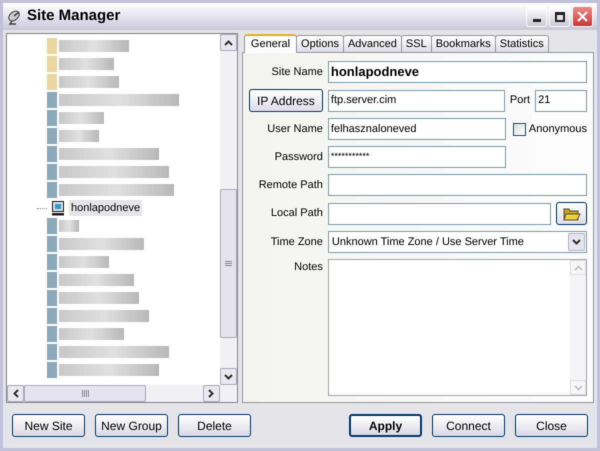 The width and height of the screenshot is (600, 451). What do you see at coordinates (105, 208) in the screenshot?
I see `tree-item: honlapodneve` at bounding box center [105, 208].